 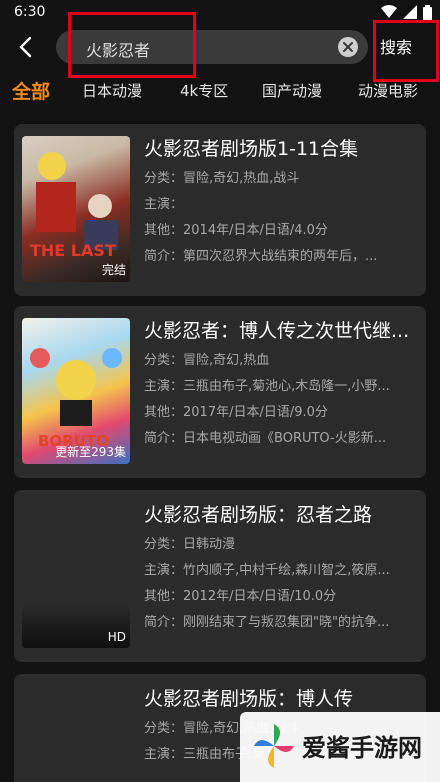 I want to click on result-title: 火影忍者剧场版：博人传, so click(x=249, y=699).